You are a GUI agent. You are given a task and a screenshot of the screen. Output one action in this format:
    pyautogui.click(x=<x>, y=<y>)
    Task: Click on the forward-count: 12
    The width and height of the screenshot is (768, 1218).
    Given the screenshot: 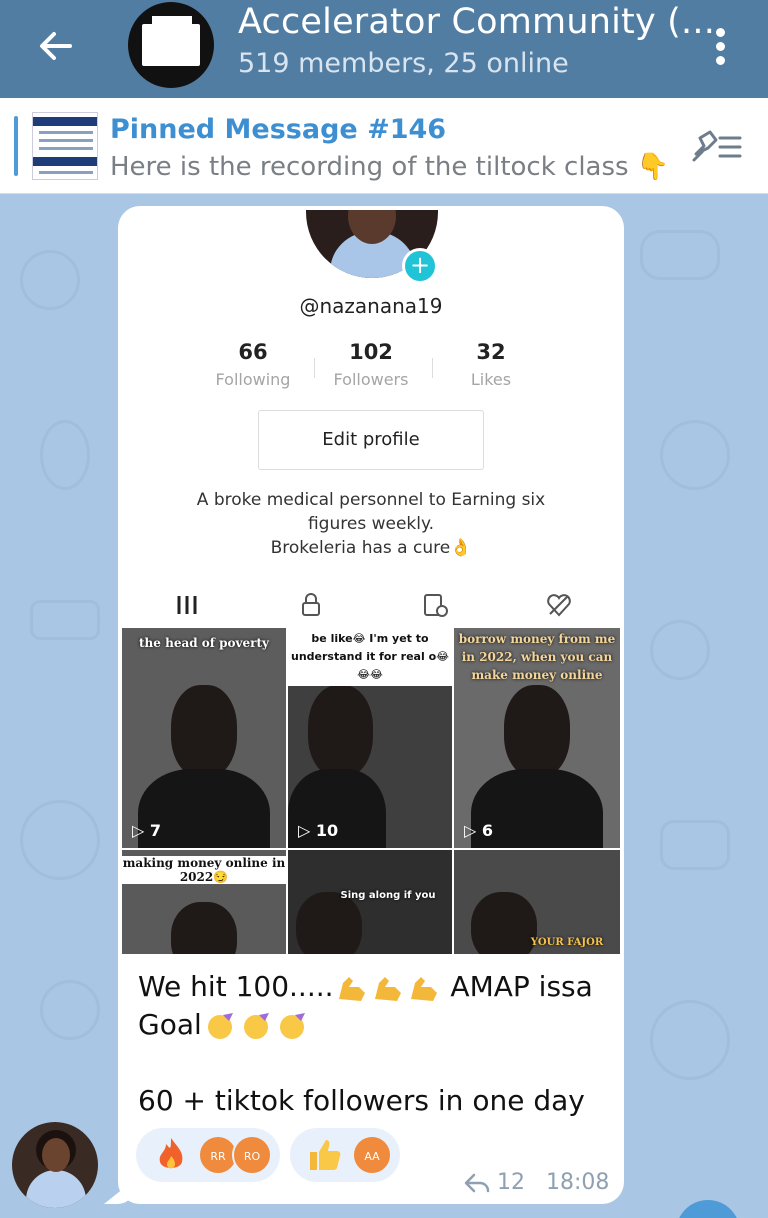 What is the action you would take?
    pyautogui.click(x=511, y=1182)
    